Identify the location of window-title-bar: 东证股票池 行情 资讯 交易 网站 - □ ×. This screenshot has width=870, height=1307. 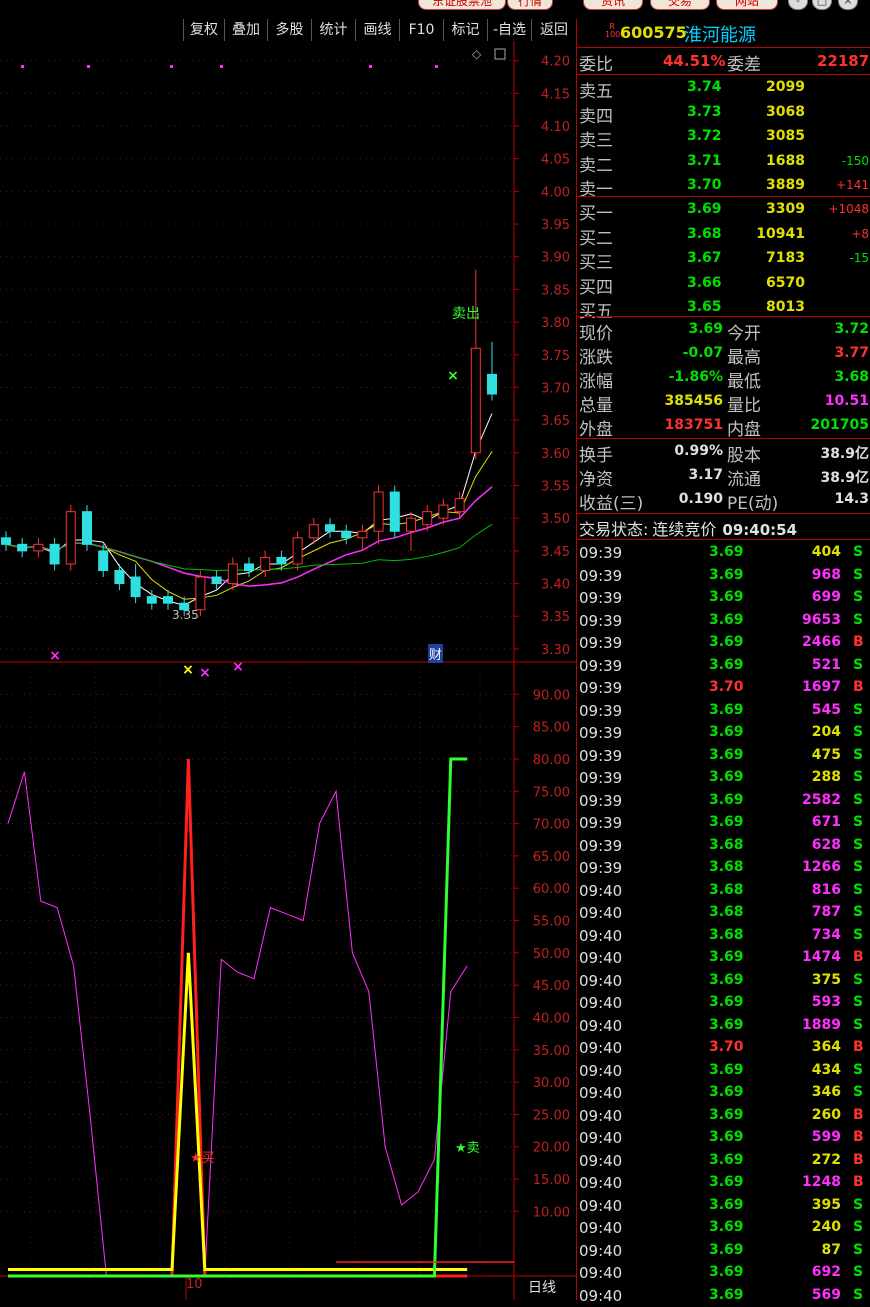
(435, 10).